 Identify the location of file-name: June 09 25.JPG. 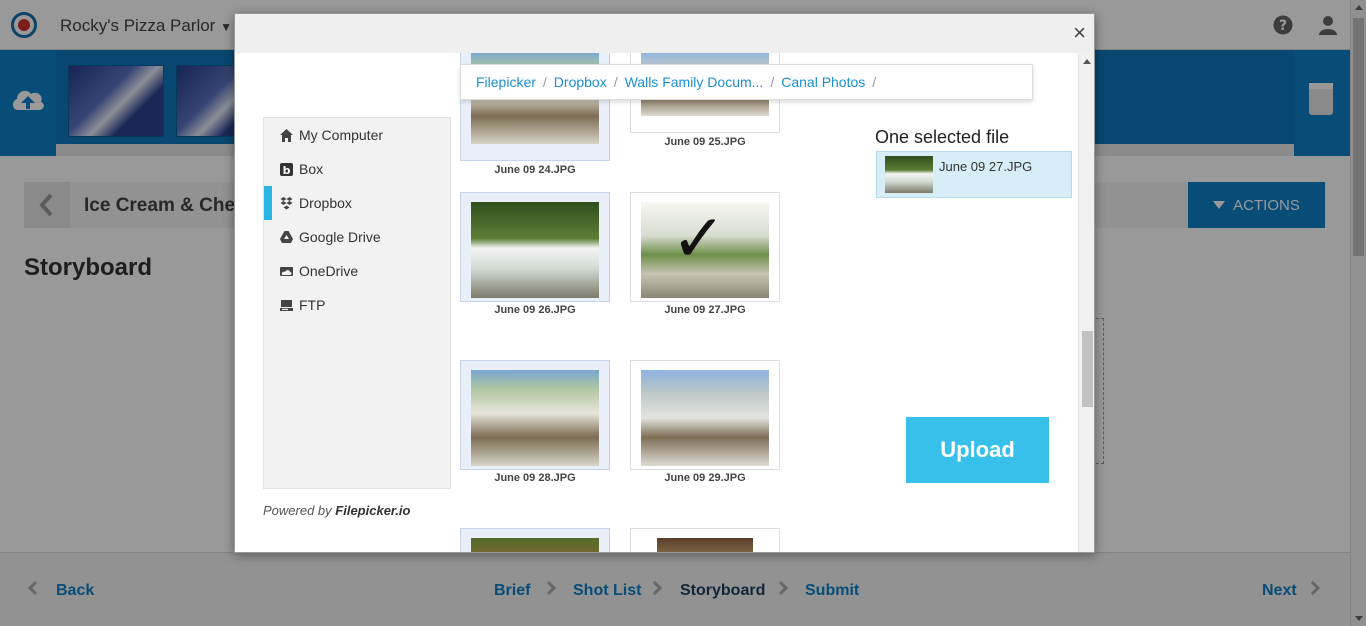
(705, 142).